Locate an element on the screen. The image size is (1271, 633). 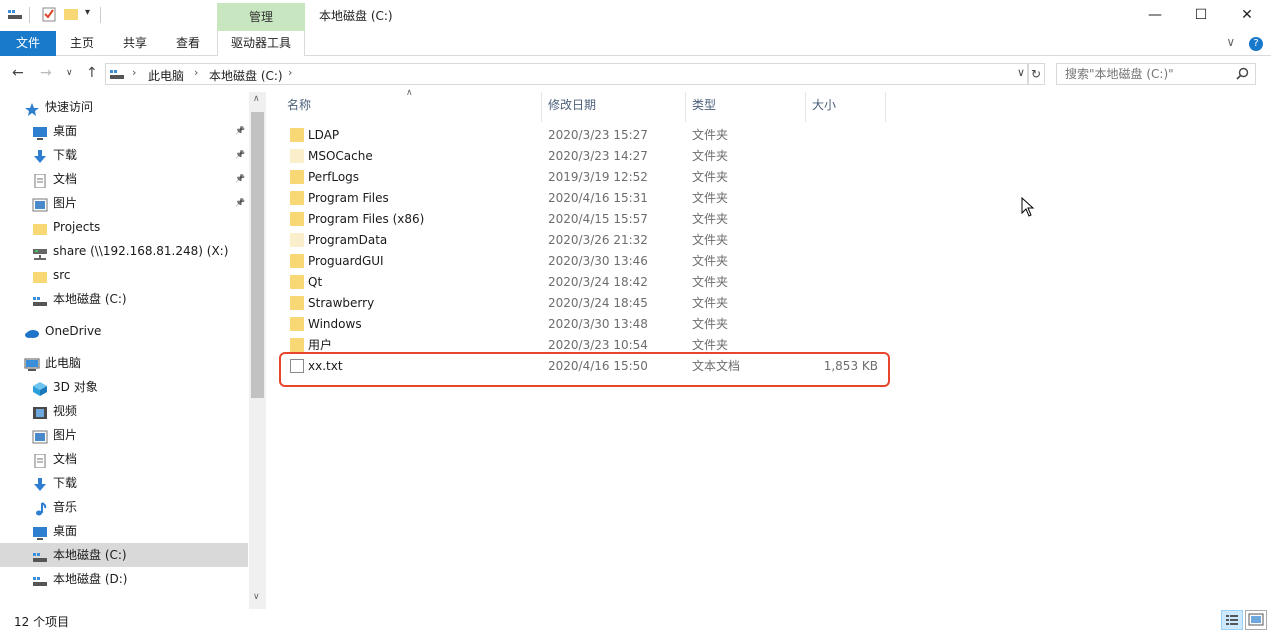
nav-item: 文档 is located at coordinates (124, 459).